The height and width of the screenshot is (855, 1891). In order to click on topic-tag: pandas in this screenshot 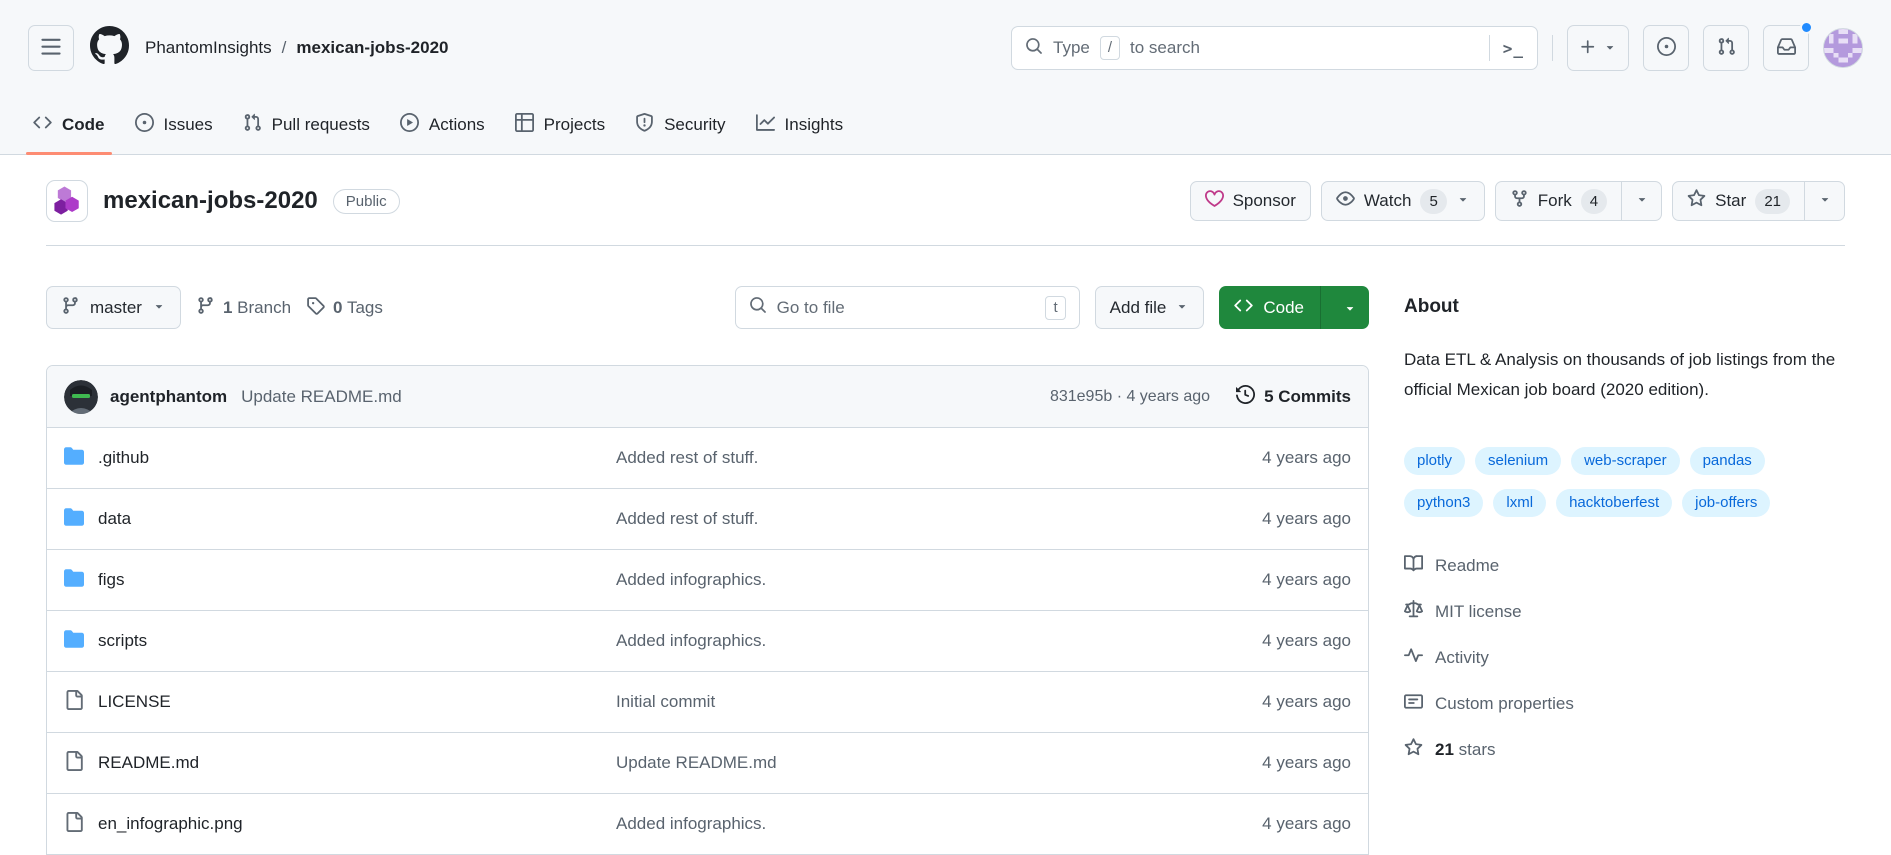, I will do `click(1727, 461)`.